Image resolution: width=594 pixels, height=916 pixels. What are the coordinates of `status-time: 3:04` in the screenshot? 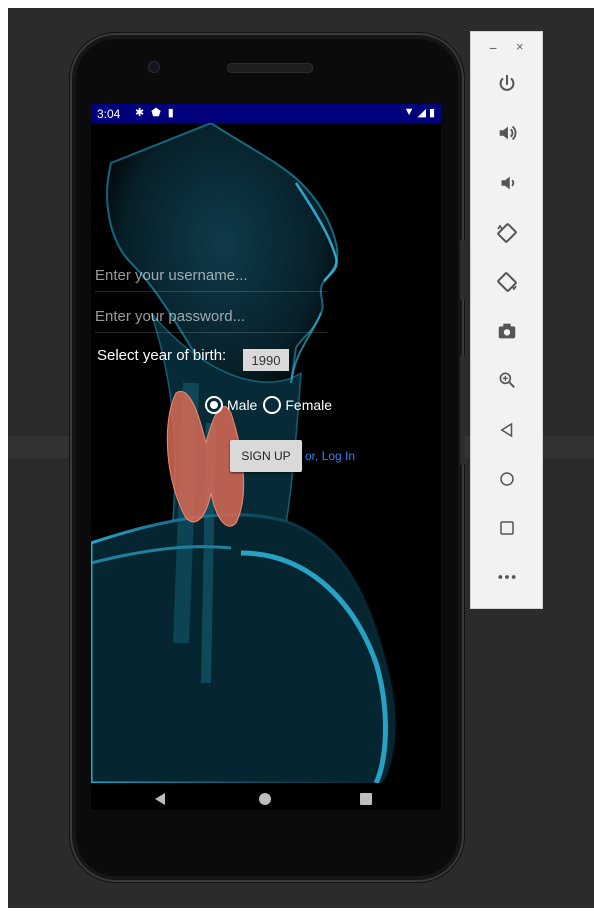 It's located at (109, 114).